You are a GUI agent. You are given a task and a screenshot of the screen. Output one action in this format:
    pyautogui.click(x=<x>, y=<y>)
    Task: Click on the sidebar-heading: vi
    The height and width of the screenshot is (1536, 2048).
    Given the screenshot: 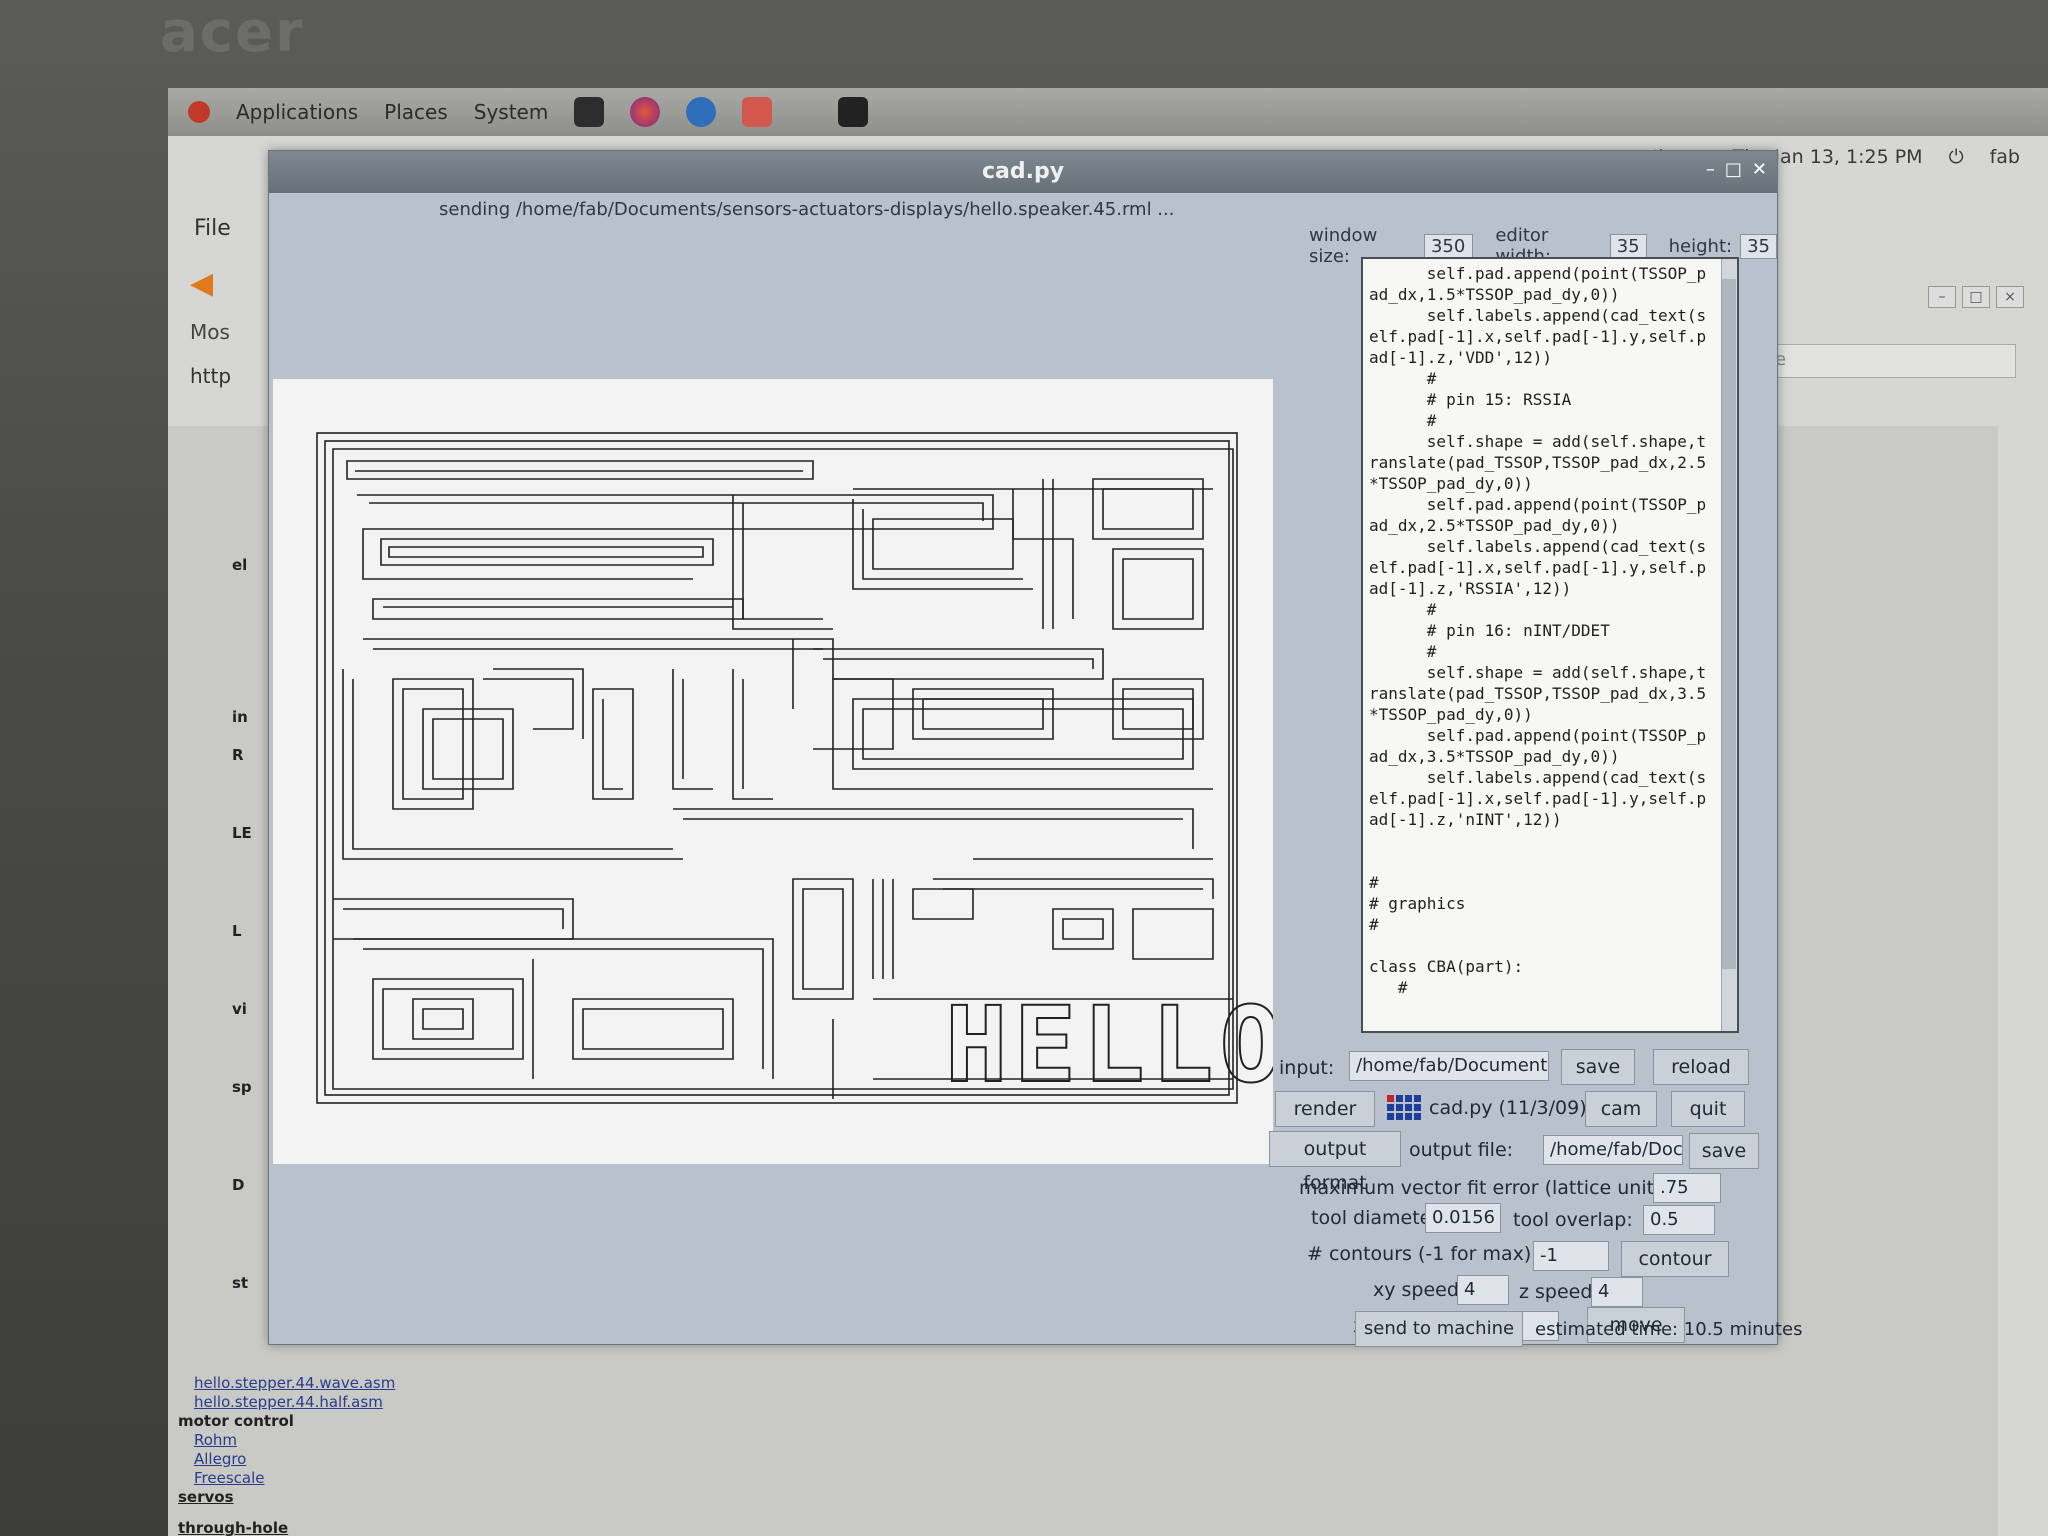 What is the action you would take?
    pyautogui.click(x=239, y=1009)
    